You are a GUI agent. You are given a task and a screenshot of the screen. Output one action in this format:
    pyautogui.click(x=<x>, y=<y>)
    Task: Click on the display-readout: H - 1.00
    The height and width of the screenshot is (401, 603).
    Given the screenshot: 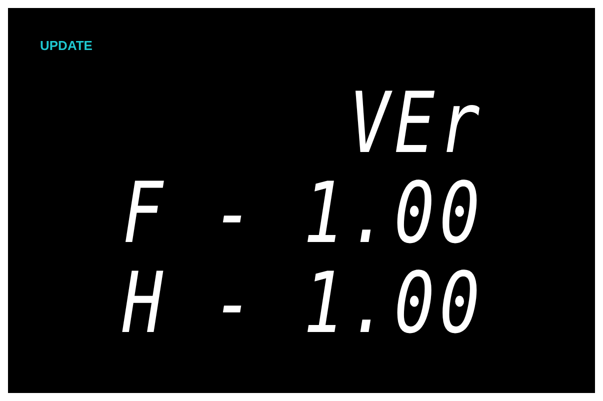 What is the action you would take?
    pyautogui.click(x=303, y=303)
    